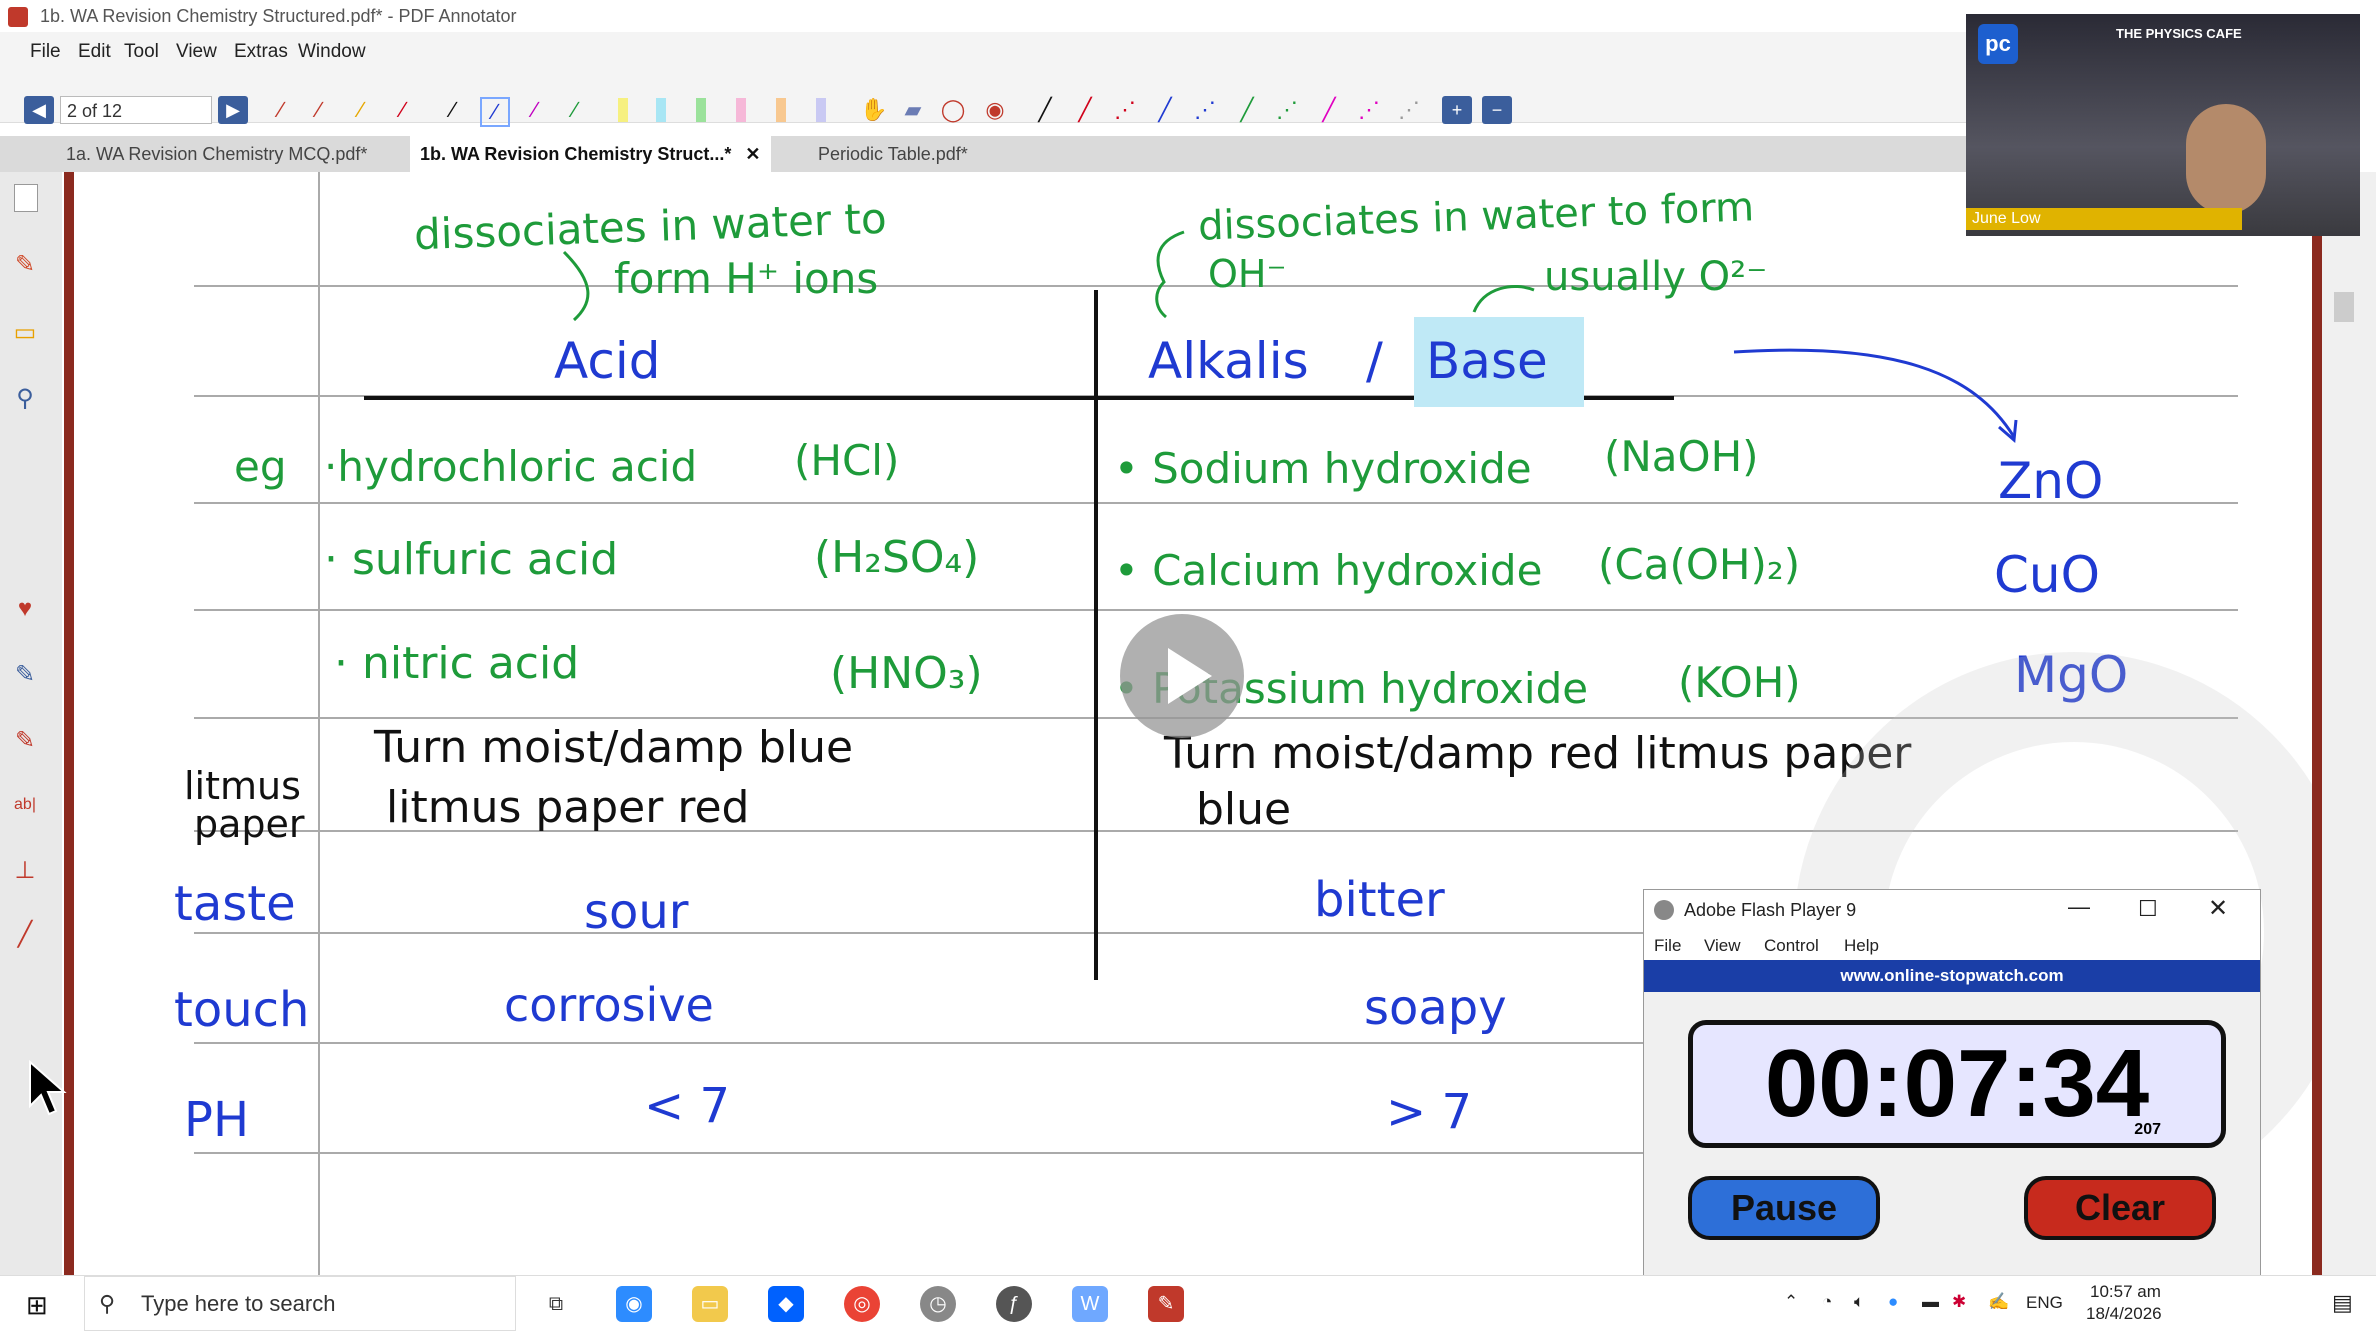 Image resolution: width=2376 pixels, height=1331 pixels. Describe the element at coordinates (25, 805) in the screenshot. I see `text-box-icon: ab|` at that location.